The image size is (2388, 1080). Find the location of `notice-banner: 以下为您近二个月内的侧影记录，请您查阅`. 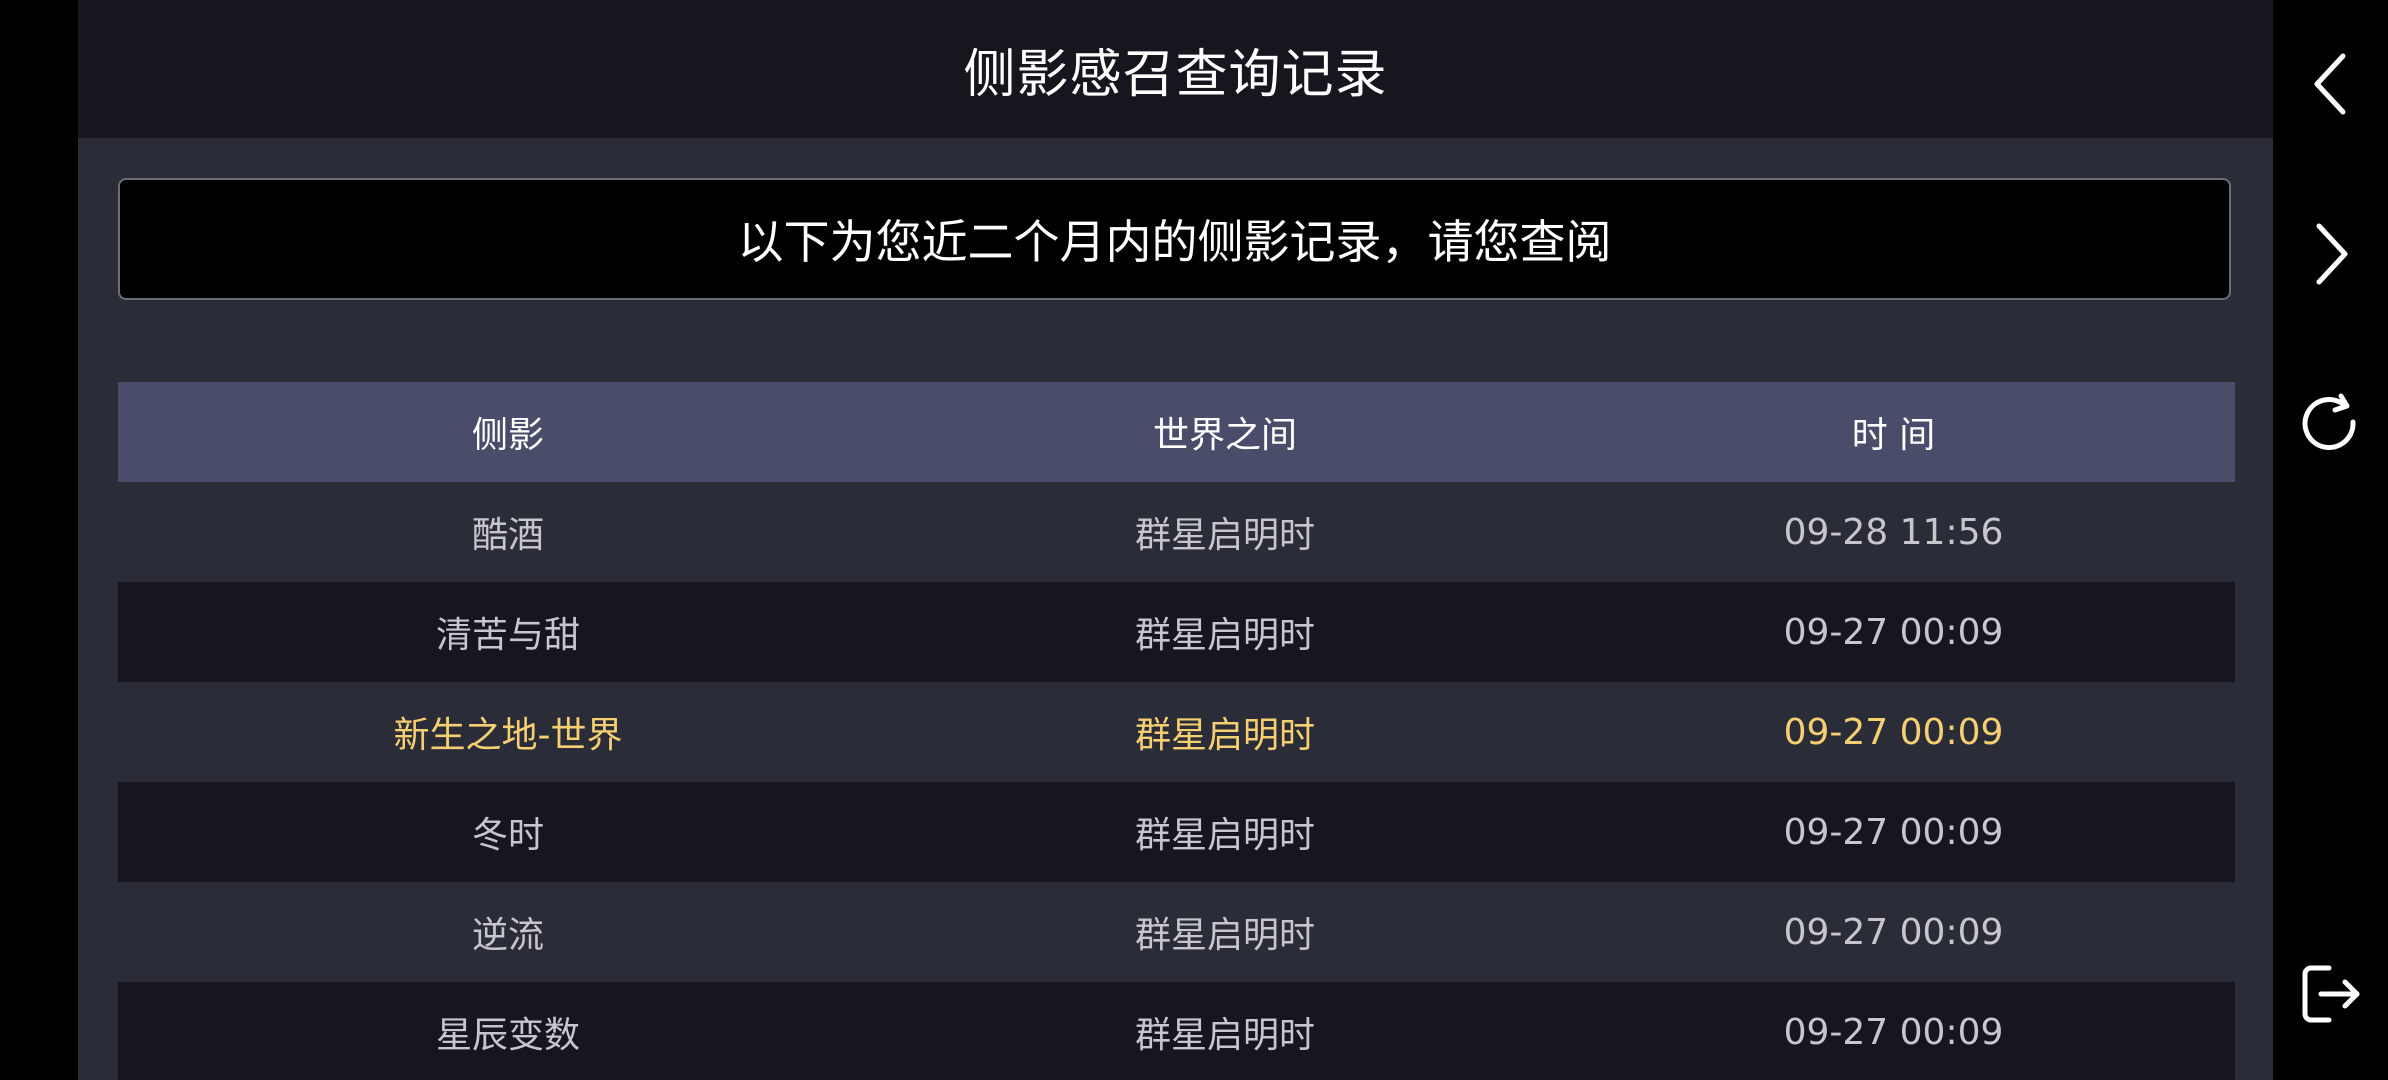

notice-banner: 以下为您近二个月内的侧影记录，请您查阅 is located at coordinates (1174, 239).